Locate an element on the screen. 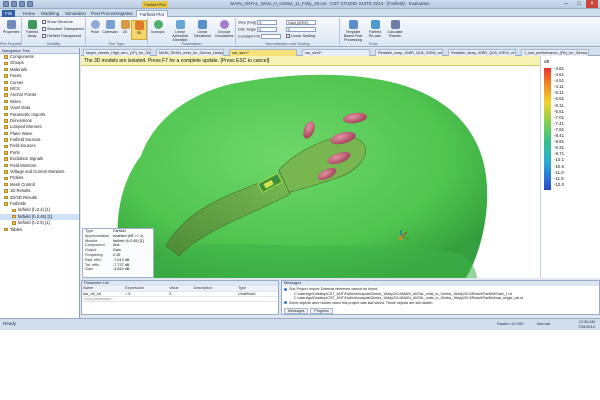  document-tab: sar_sim3* is located at coordinates (336, 52).